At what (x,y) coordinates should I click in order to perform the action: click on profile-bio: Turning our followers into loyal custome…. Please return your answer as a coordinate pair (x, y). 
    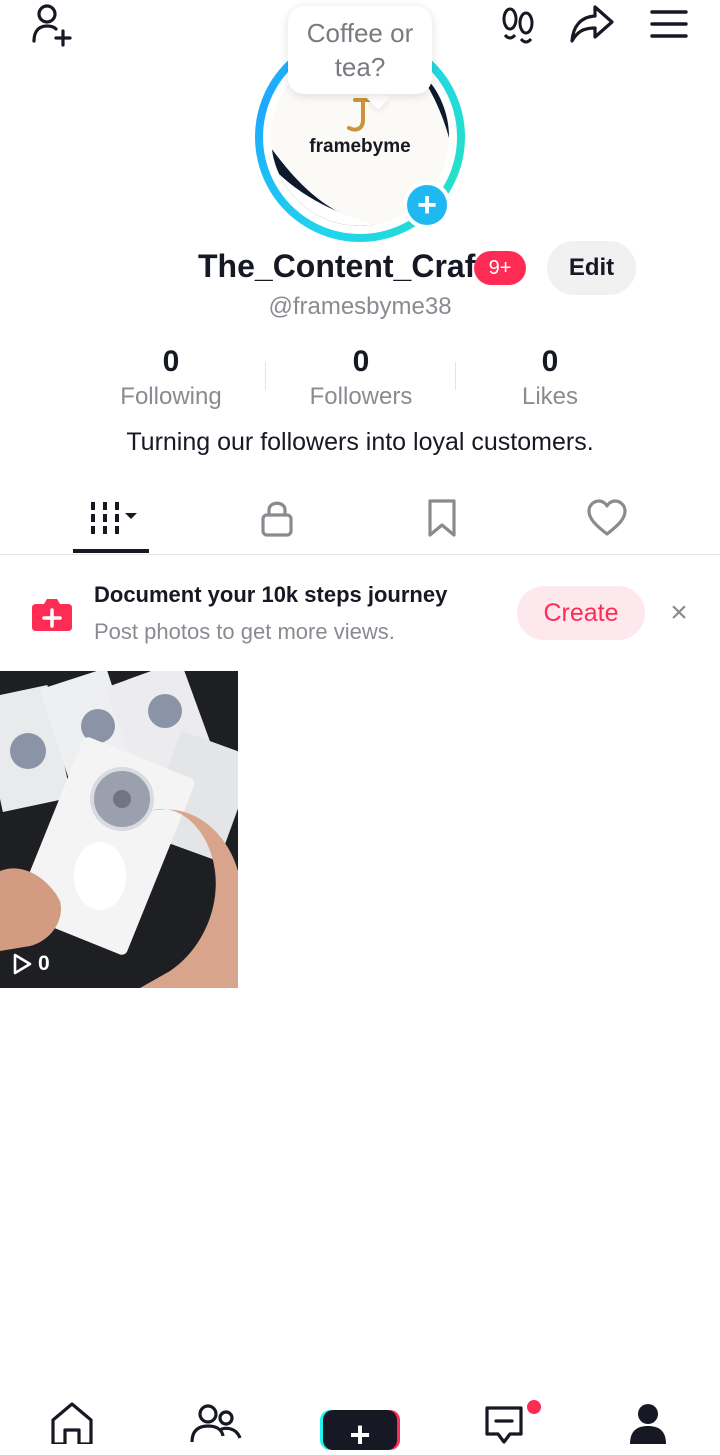
    Looking at the image, I should click on (360, 442).